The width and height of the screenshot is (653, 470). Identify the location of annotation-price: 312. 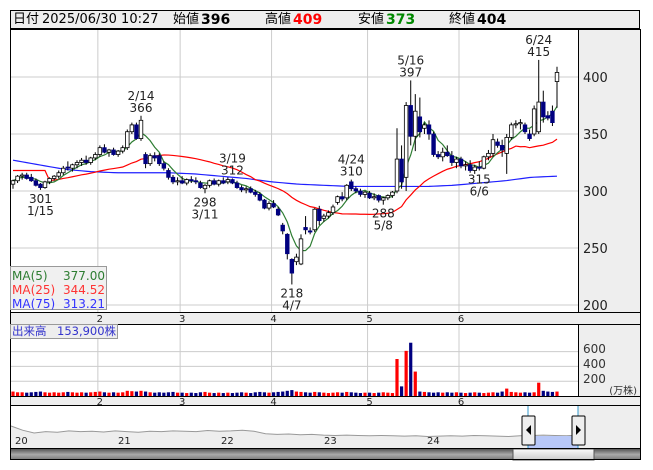
(232, 170).